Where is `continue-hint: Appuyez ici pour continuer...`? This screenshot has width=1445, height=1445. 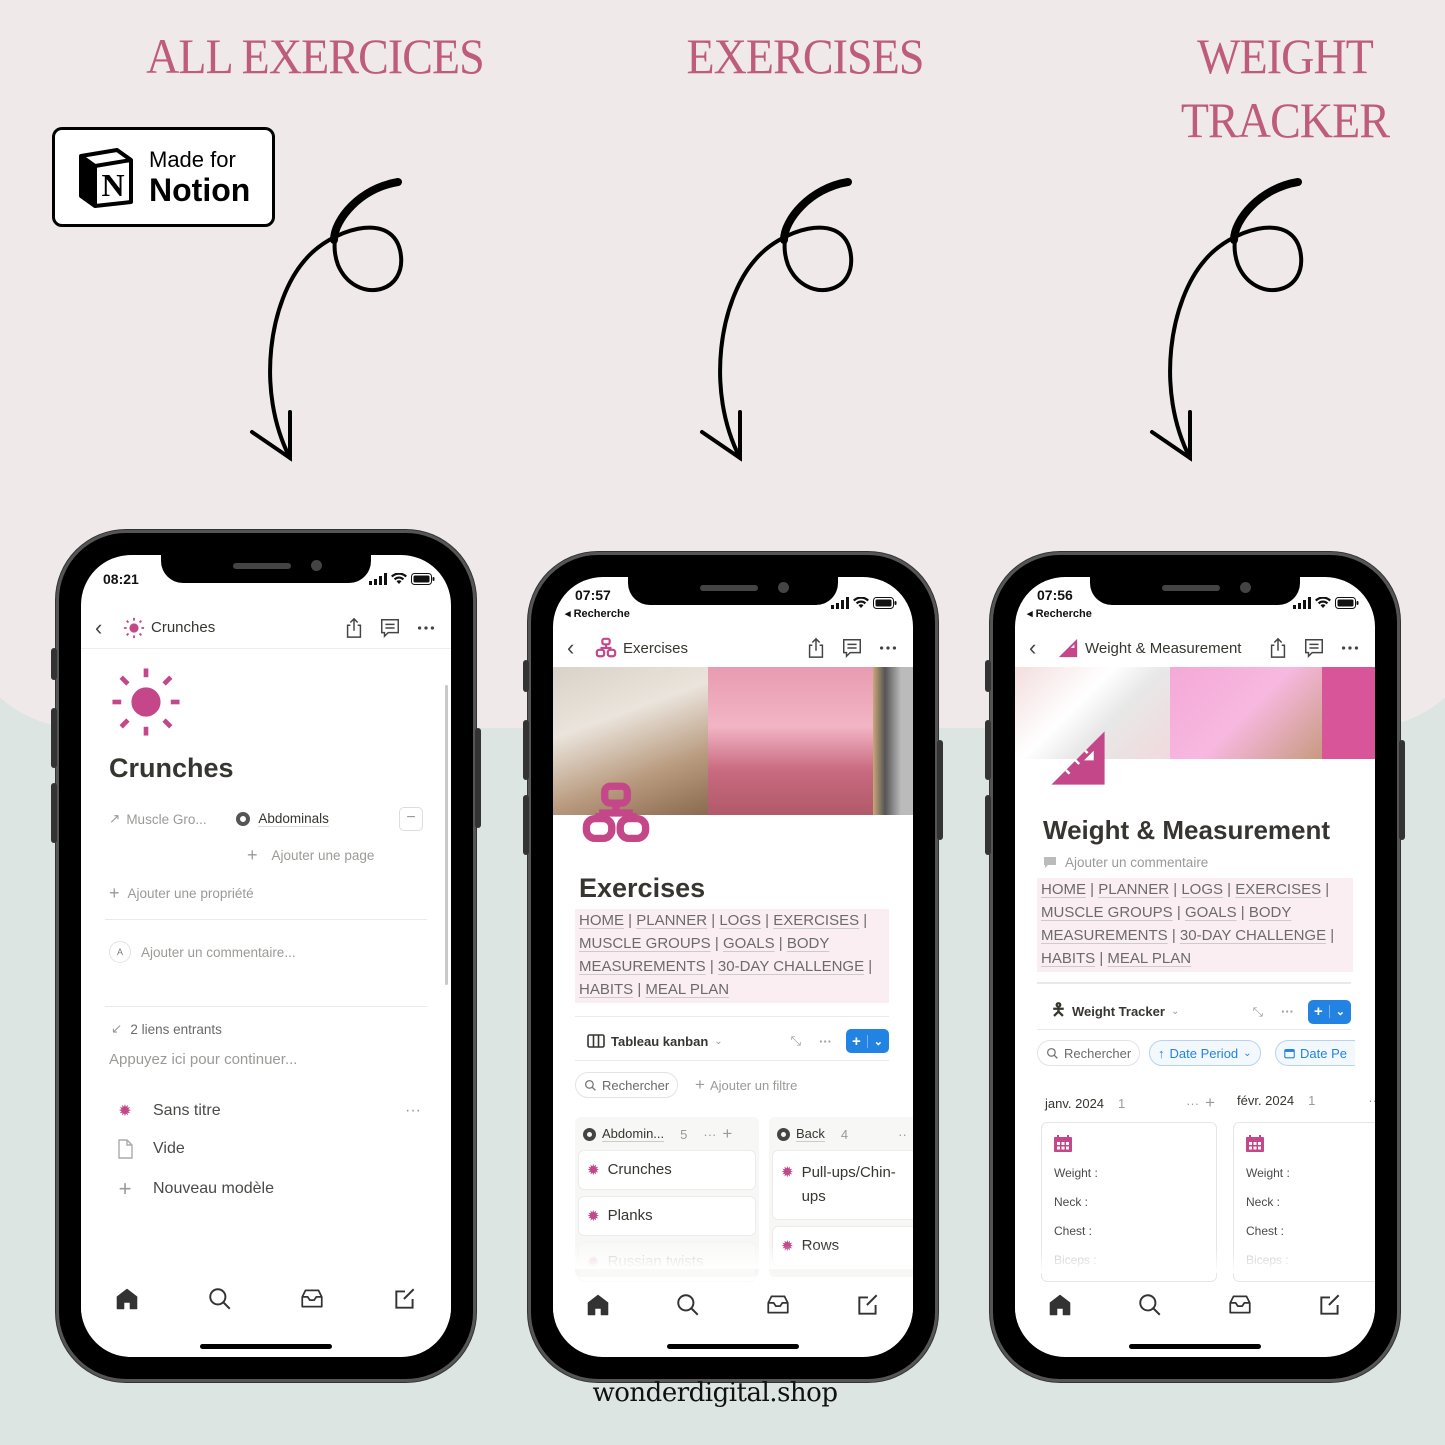 continue-hint: Appuyez ici pour continuer... is located at coordinates (203, 1059).